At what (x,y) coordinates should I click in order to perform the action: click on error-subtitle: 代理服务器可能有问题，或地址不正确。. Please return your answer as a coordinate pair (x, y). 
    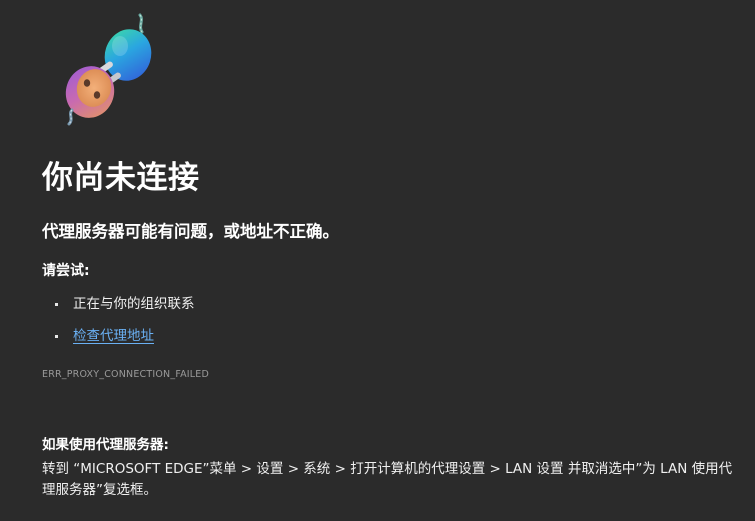
    Looking at the image, I should click on (190, 231).